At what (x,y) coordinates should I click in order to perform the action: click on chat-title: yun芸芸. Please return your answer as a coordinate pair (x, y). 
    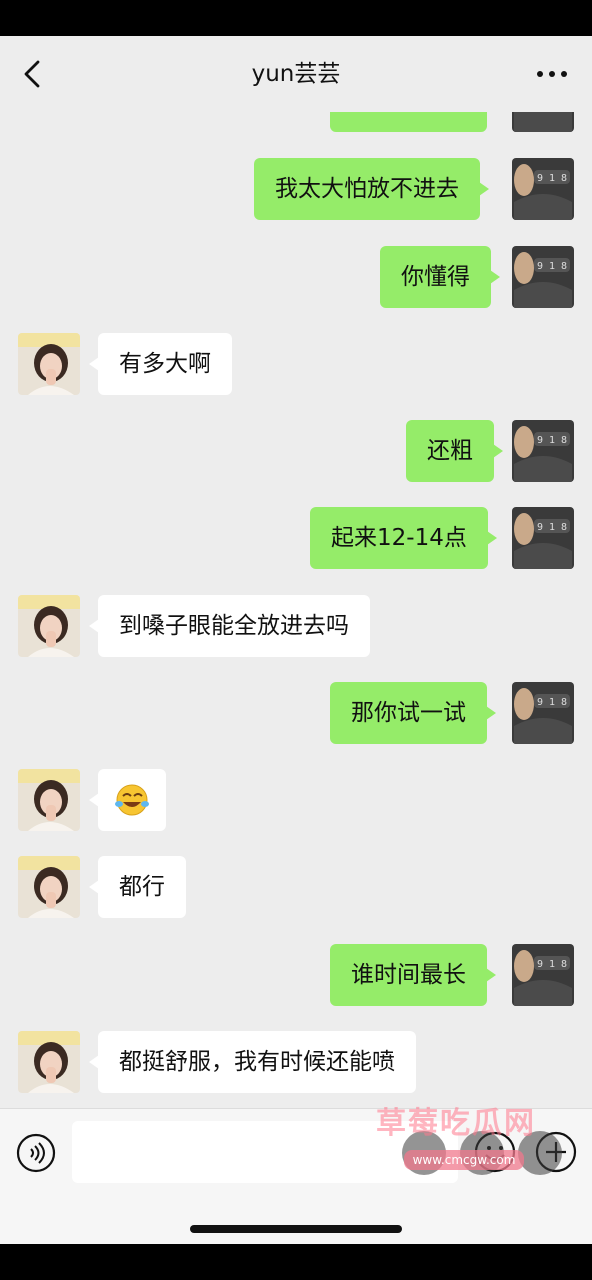
    Looking at the image, I should click on (296, 74).